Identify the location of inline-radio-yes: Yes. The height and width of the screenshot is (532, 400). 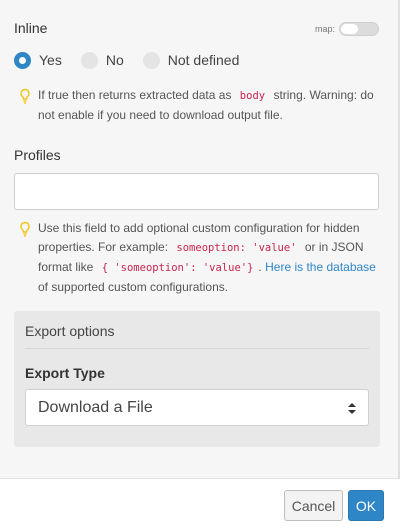
(38, 60).